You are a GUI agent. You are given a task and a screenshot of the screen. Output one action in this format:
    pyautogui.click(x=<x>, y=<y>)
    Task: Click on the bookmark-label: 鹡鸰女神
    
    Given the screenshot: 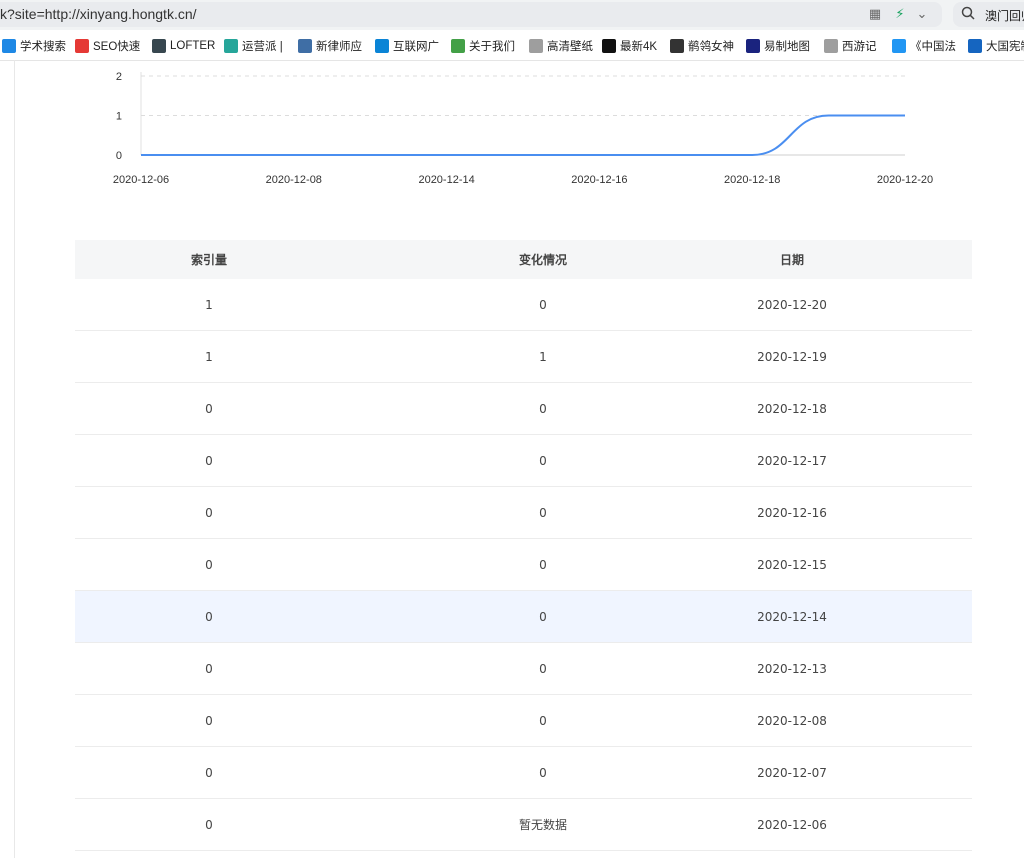 What is the action you would take?
    pyautogui.click(x=711, y=47)
    